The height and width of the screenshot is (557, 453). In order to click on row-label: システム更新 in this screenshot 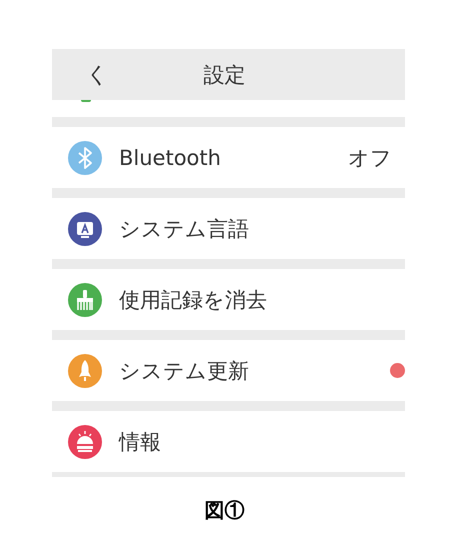, I will do `click(184, 371)`.